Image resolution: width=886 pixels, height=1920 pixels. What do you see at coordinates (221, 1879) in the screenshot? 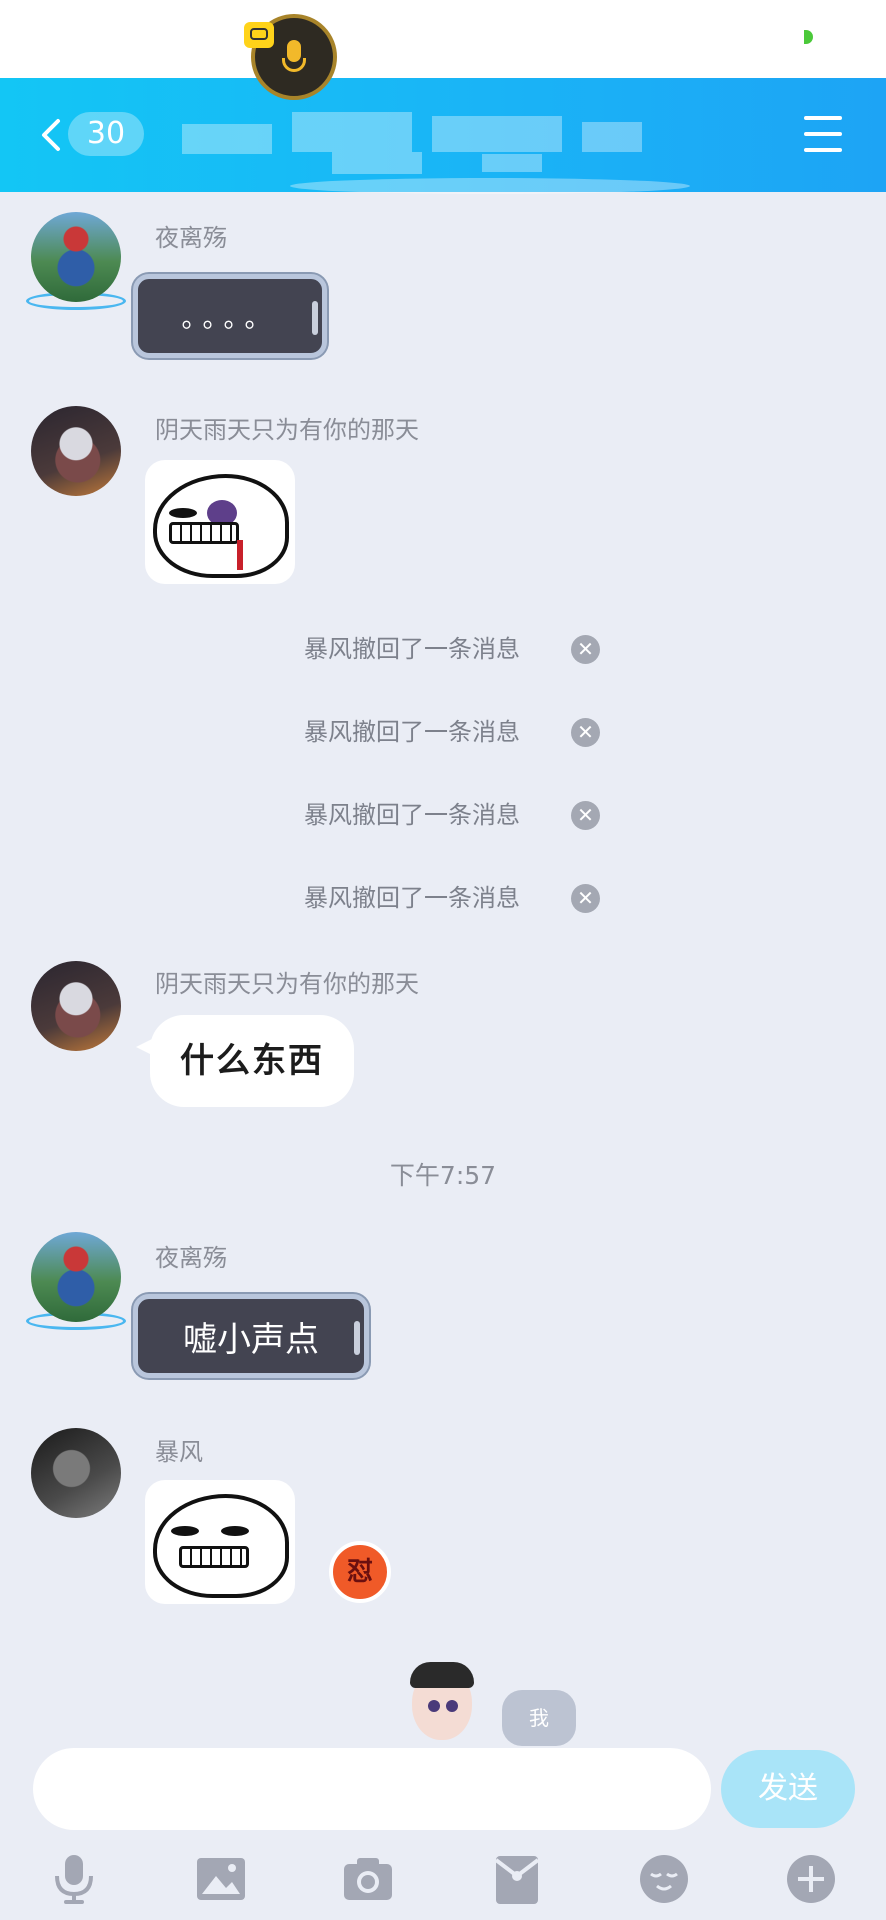
I see `image-icon` at bounding box center [221, 1879].